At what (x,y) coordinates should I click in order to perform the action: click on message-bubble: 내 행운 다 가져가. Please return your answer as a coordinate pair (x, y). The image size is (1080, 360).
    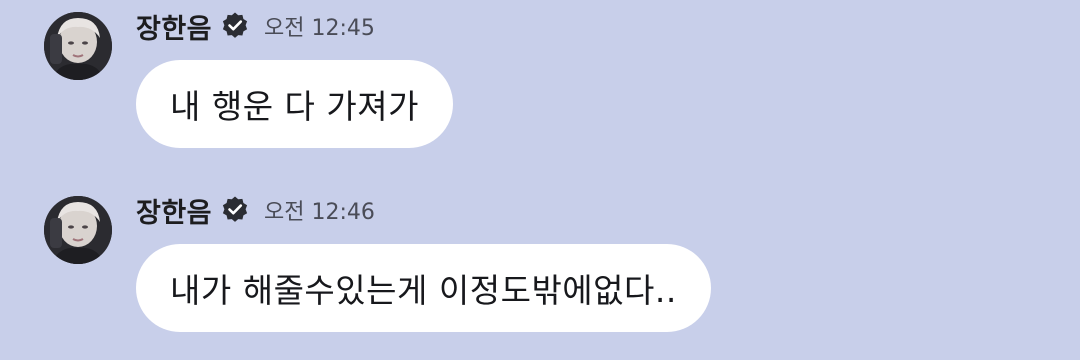
    Looking at the image, I should click on (294, 104).